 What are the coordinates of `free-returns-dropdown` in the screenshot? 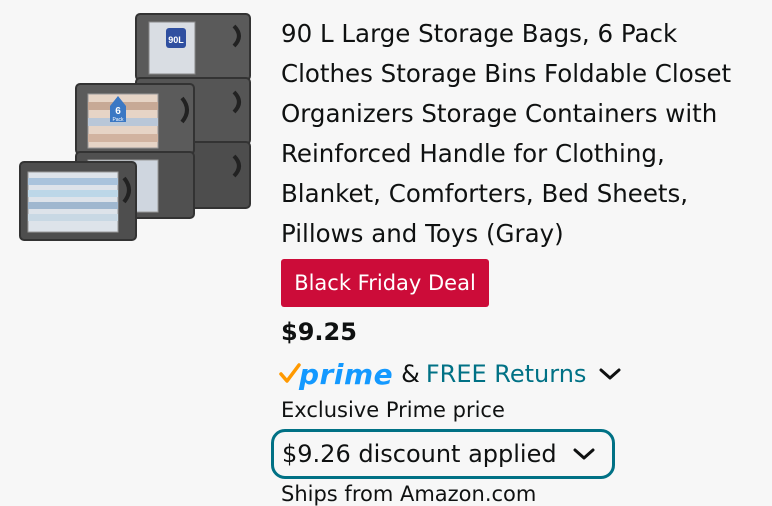 It's located at (610, 374).